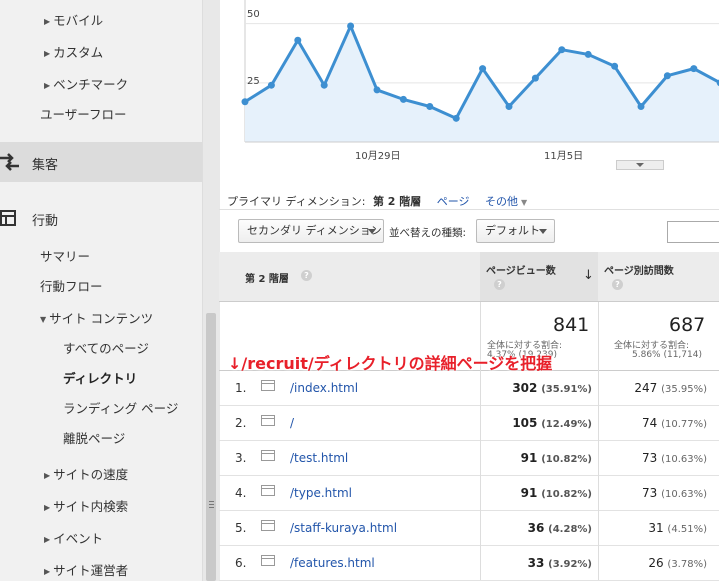 This screenshot has height=581, width=719. Describe the element at coordinates (73, 537) in the screenshot. I see `sidebar-item-events: ▶ イベント` at that location.